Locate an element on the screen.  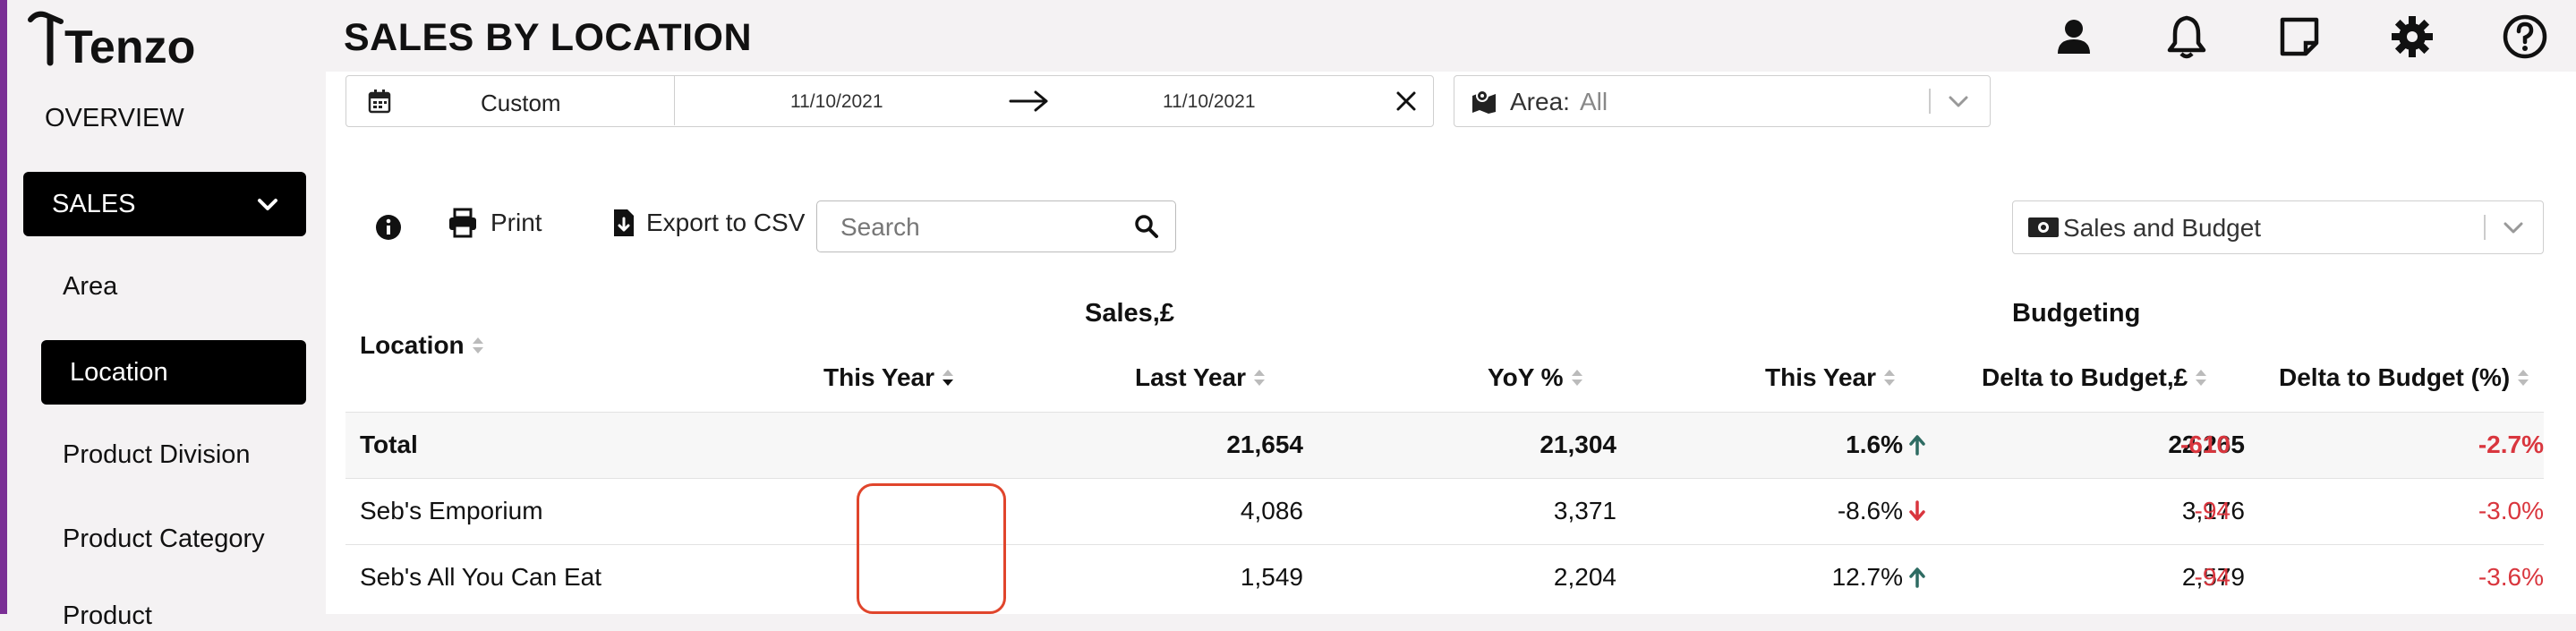
cell-yoy: 12.7% is located at coordinates (1879, 577).